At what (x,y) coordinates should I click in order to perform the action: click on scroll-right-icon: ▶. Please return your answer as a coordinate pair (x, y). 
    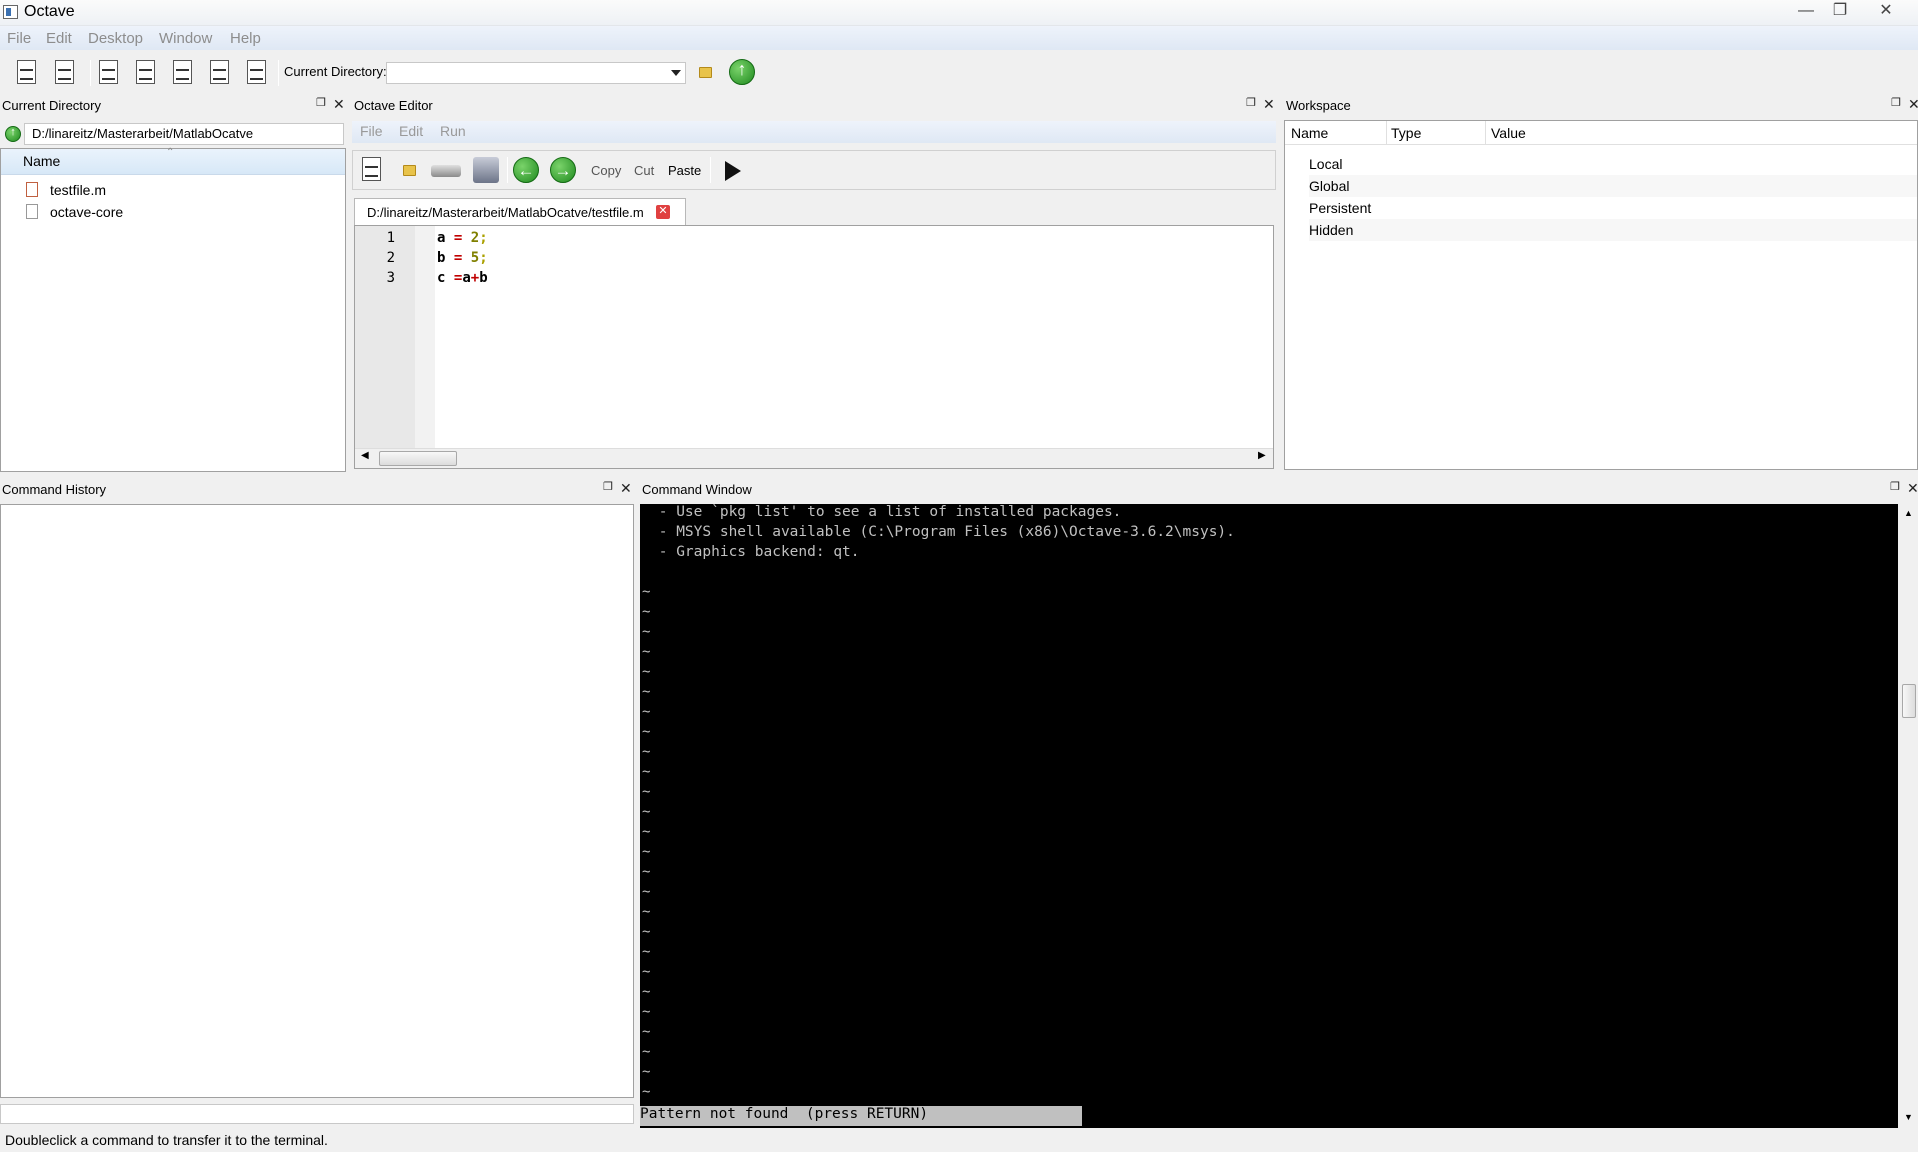
    Looking at the image, I should click on (1262, 455).